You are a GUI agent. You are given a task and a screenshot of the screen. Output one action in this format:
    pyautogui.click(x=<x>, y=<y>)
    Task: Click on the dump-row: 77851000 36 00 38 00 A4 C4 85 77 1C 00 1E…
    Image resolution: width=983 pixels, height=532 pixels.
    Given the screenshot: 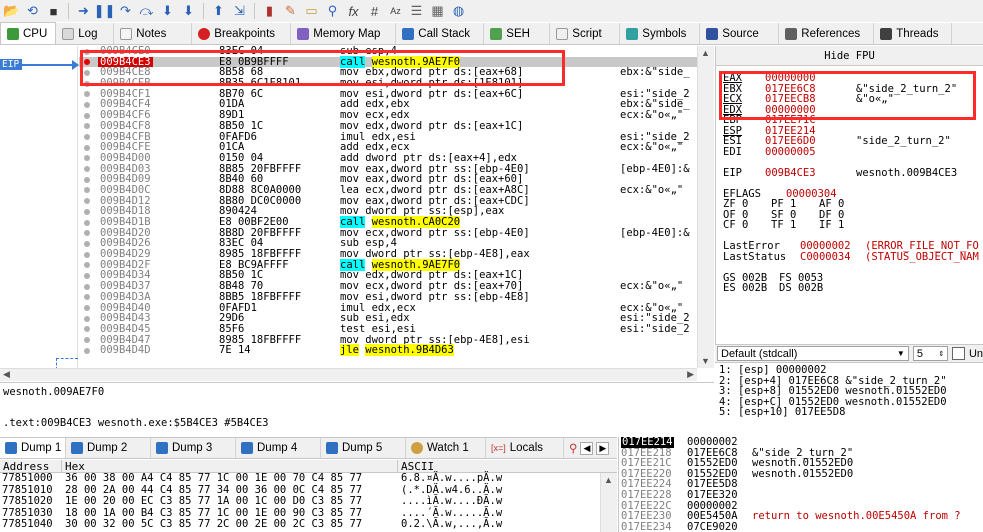 What is the action you would take?
    pyautogui.click(x=308, y=478)
    